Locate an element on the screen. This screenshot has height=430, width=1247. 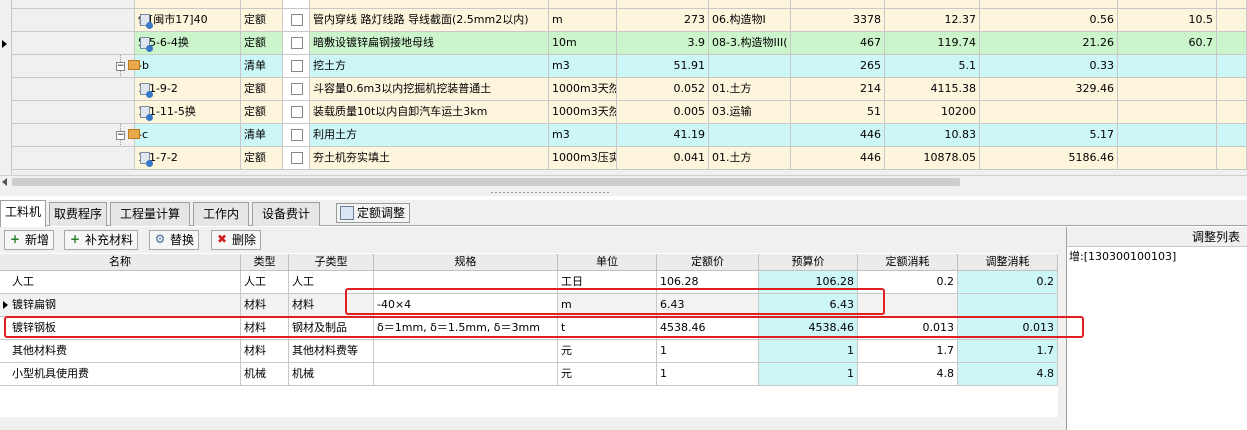
tab-labor-material-machine: 工料机 is located at coordinates (23, 213).